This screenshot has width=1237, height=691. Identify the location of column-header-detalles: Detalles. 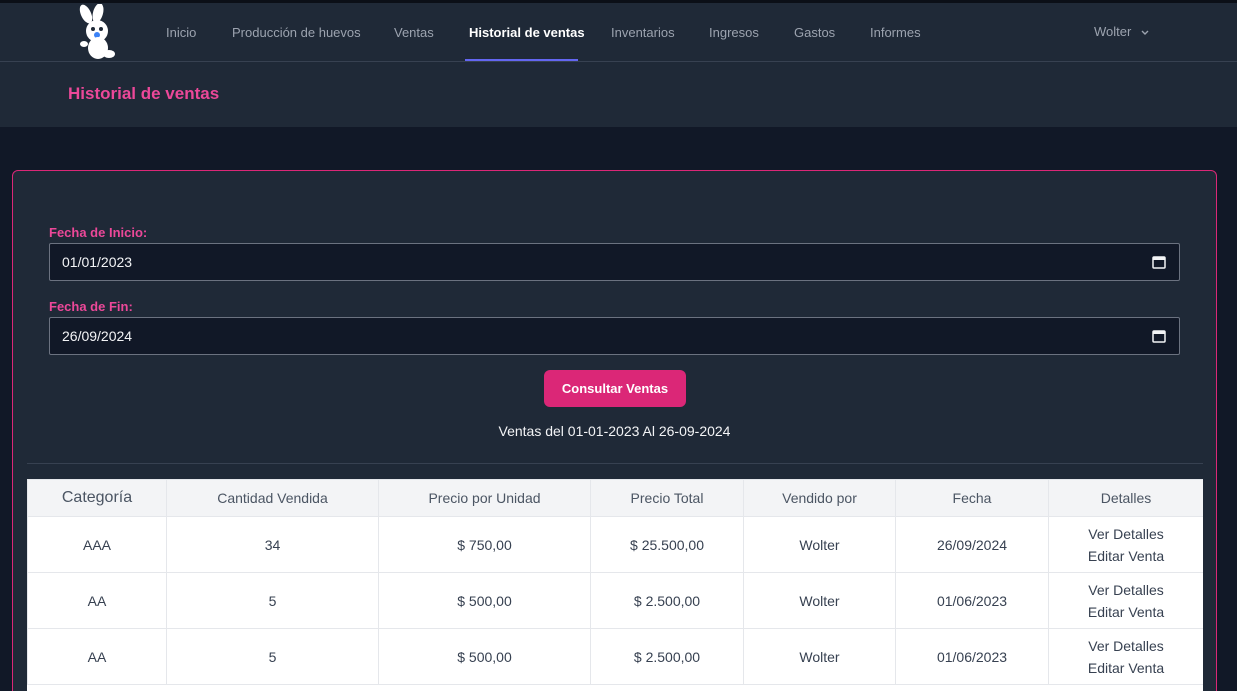
(1125, 498).